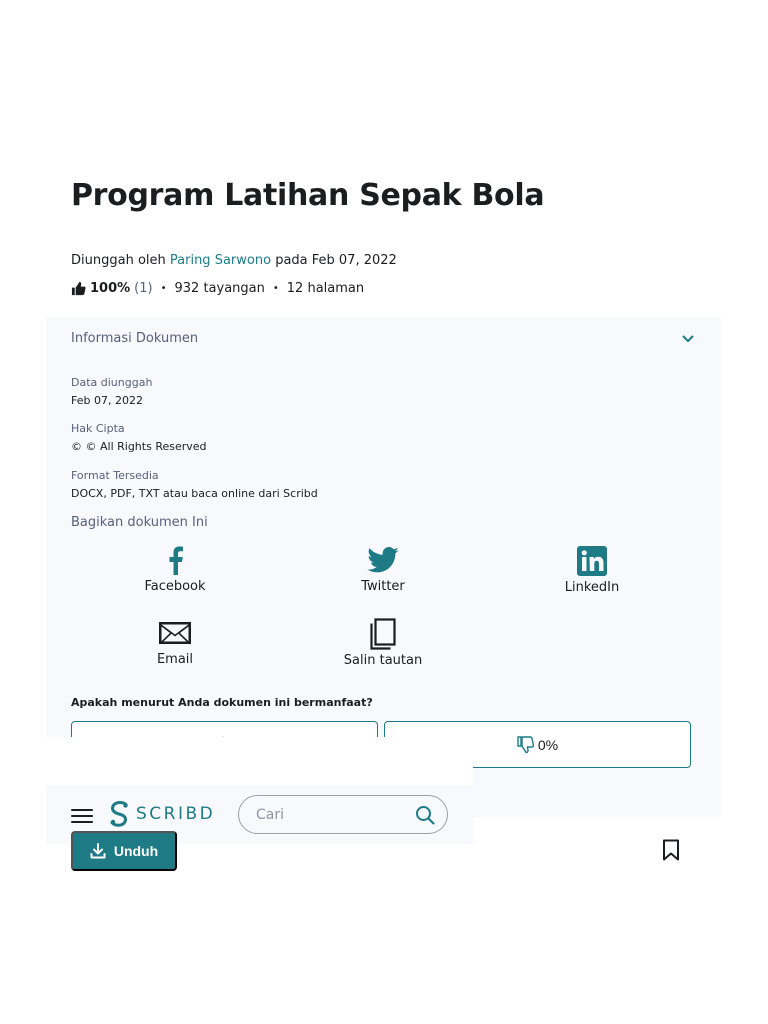 This screenshot has height=1024, width=768. Describe the element at coordinates (335, 814) in the screenshot. I see `search-input` at that location.